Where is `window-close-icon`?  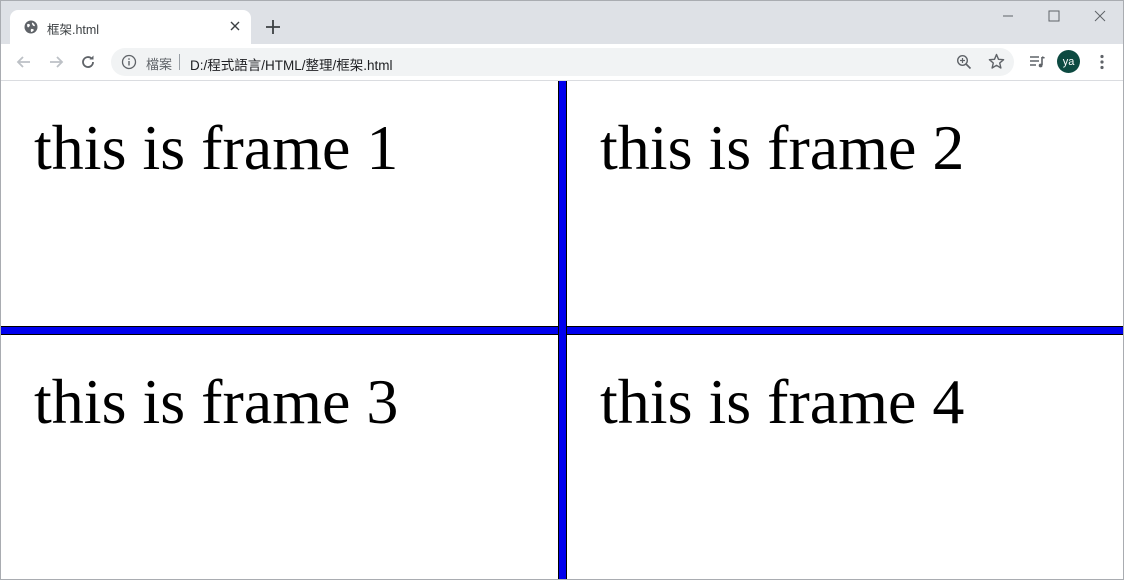
window-close-icon is located at coordinates (1100, 16).